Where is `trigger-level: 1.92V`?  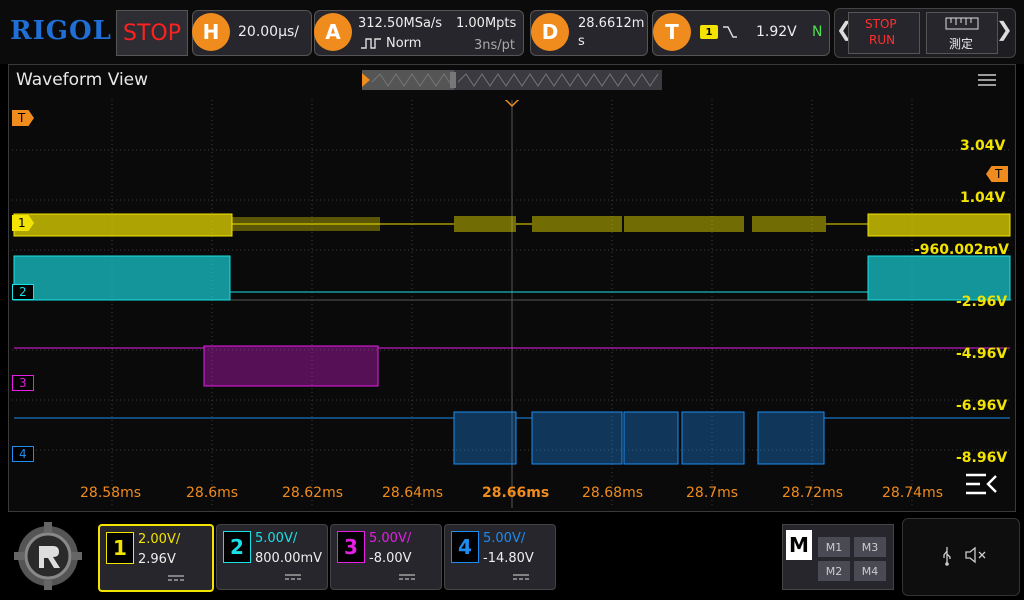
trigger-level: 1.92V is located at coordinates (776, 32).